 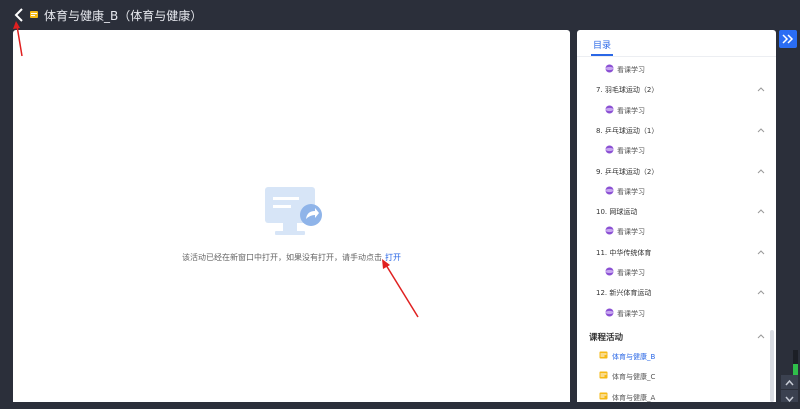 What do you see at coordinates (634, 397) in the screenshot?
I see `course-activity-label: 体育与健康_A` at bounding box center [634, 397].